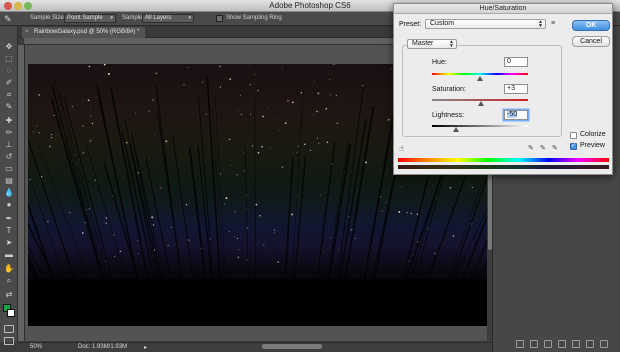 The height and width of the screenshot is (352, 620). Describe the element at coordinates (482, 91) in the screenshot. I see `adjustment-group` at that location.